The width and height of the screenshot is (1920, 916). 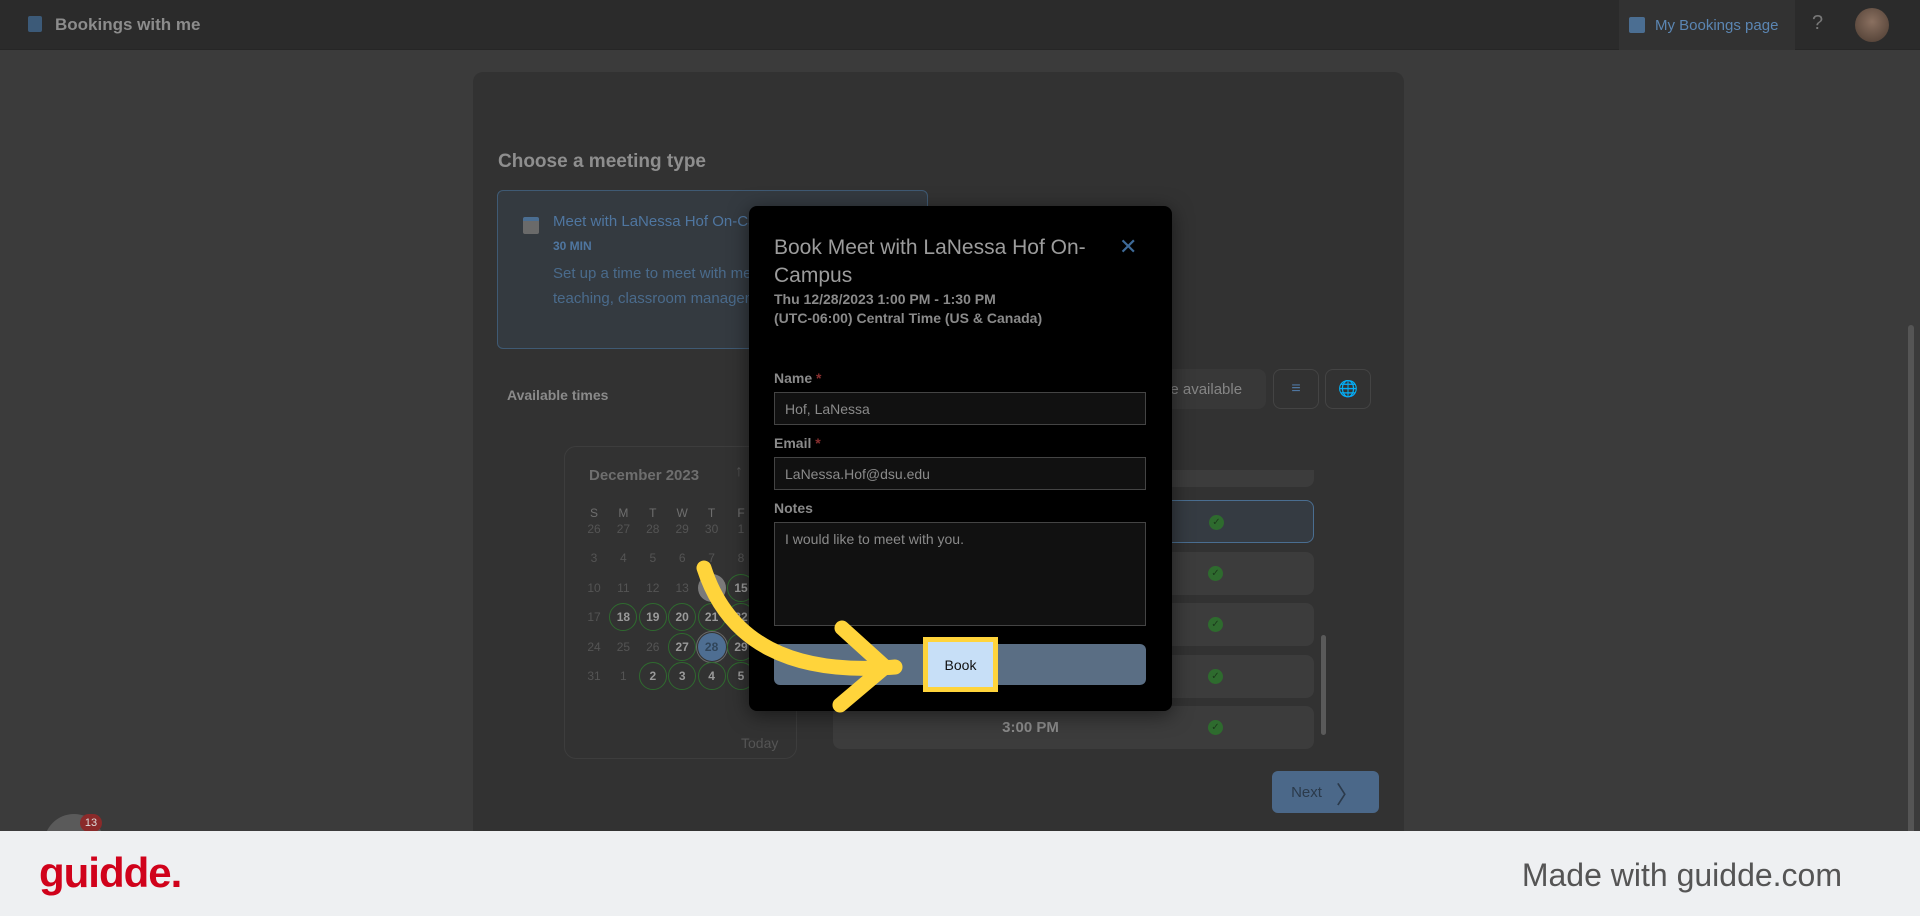 I want to click on calendar-day: 29, so click(x=682, y=529).